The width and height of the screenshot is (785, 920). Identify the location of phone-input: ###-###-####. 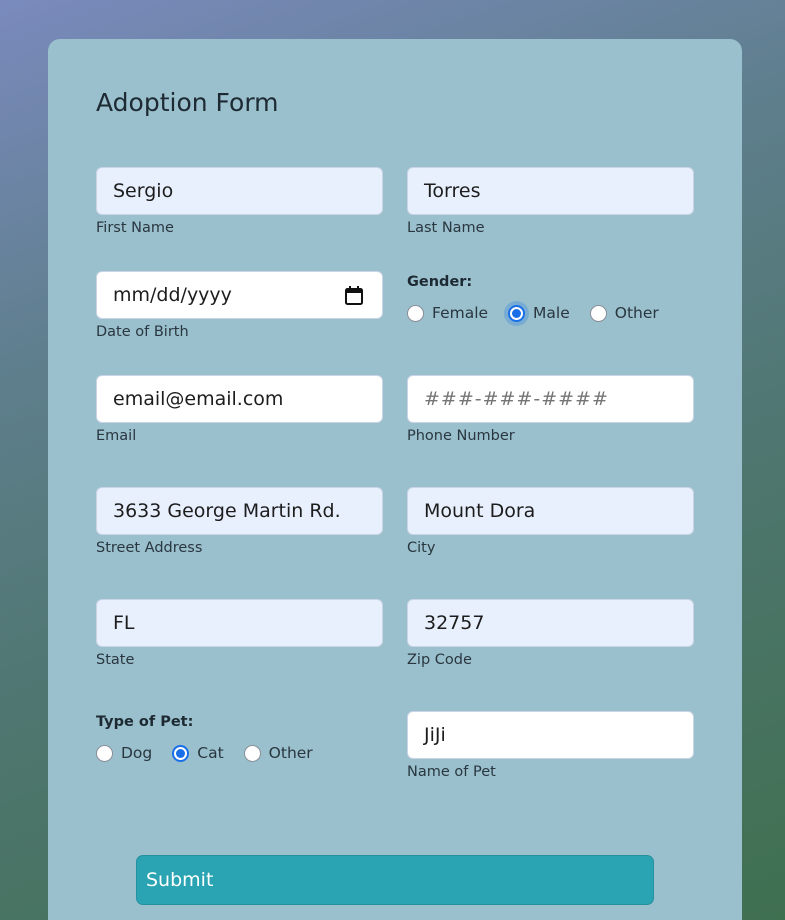
(550, 399).